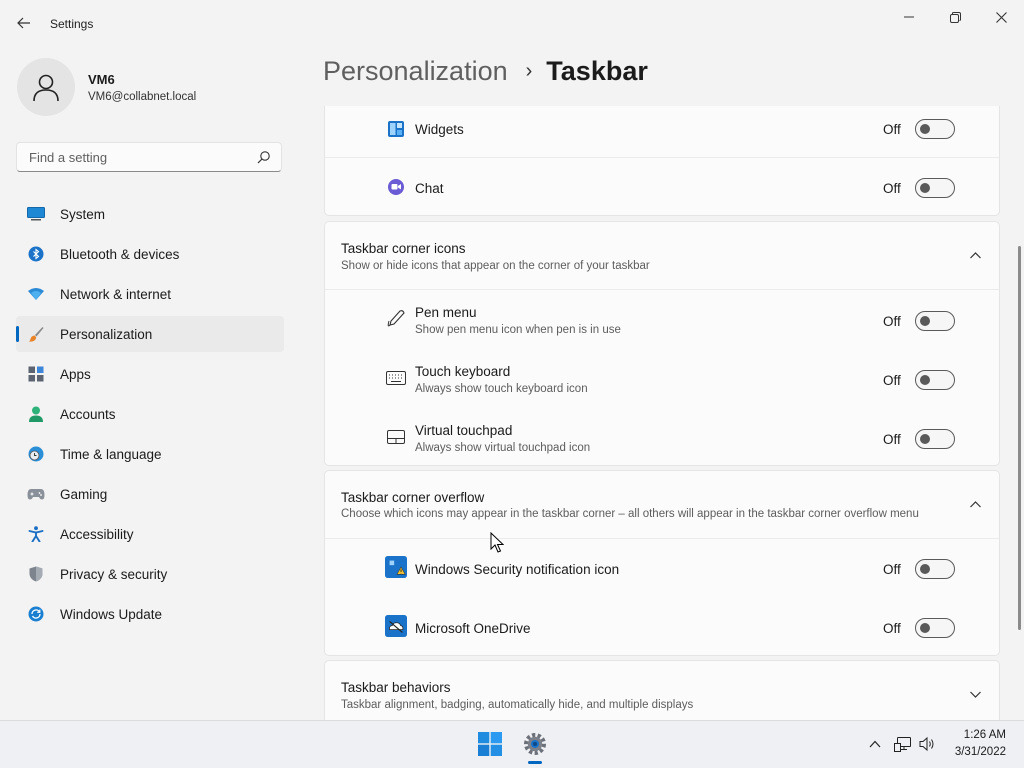  I want to click on virtual-touchpad-state: Off, so click(892, 439).